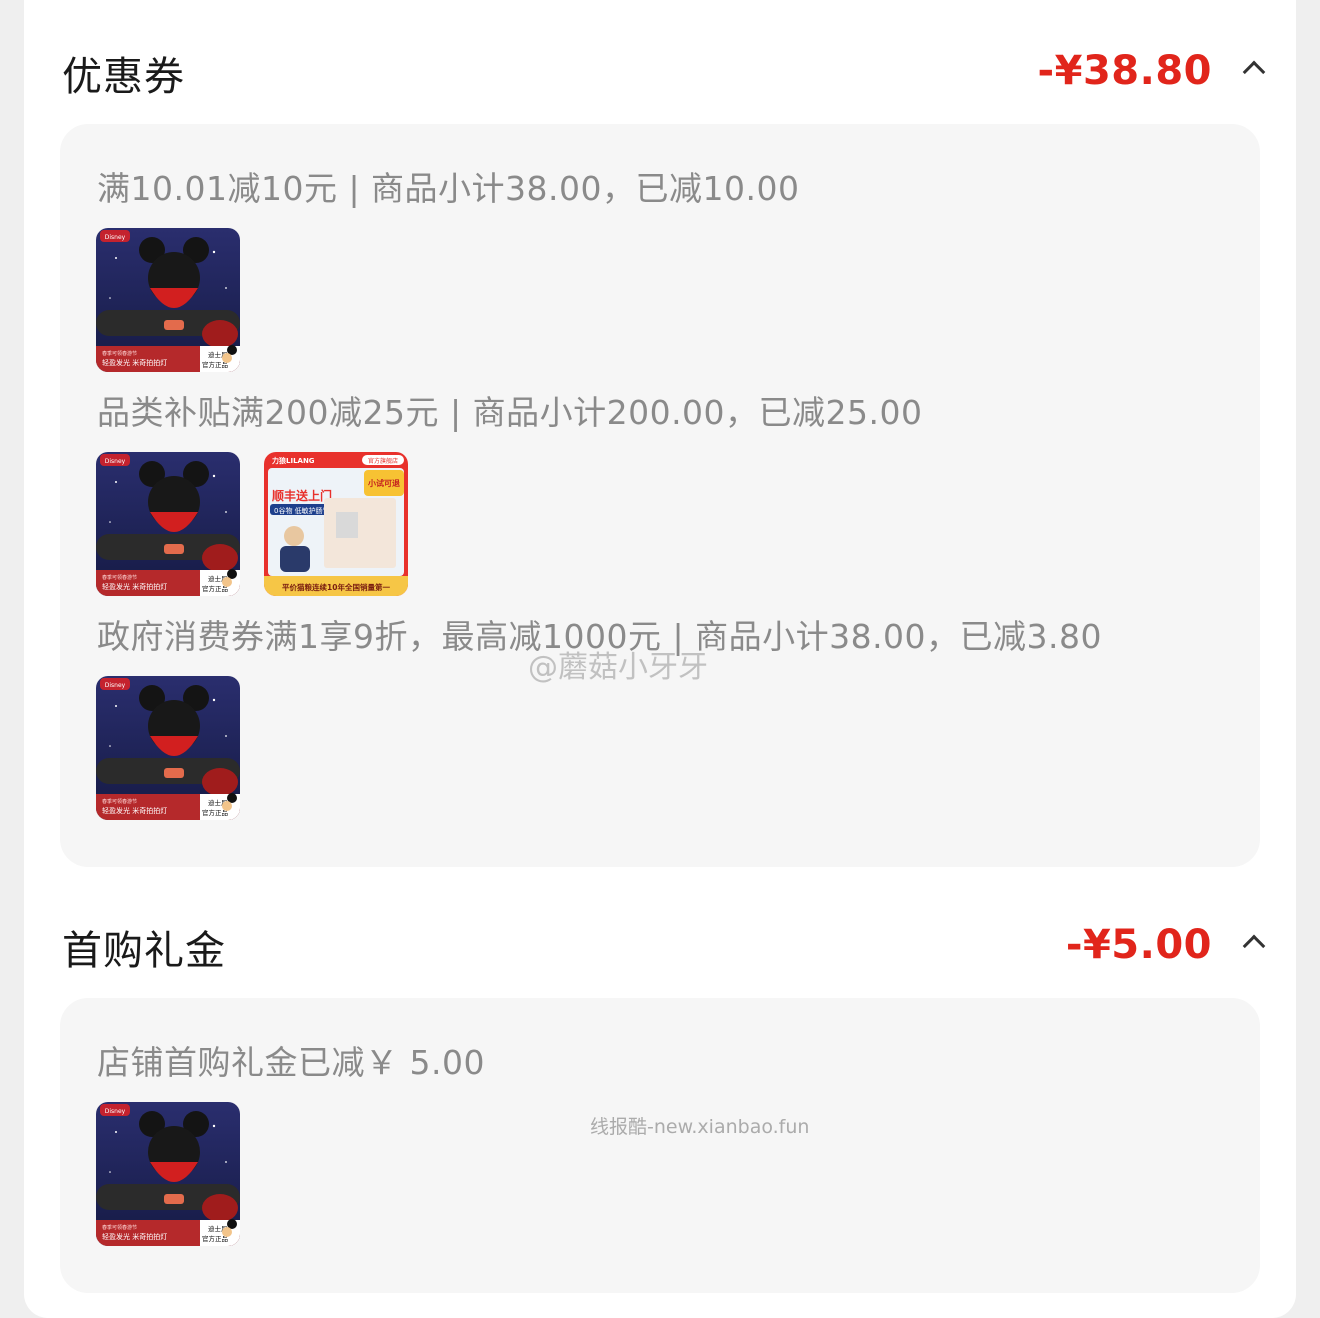 The height and width of the screenshot is (1318, 1320). What do you see at coordinates (700, 1127) in the screenshot?
I see `site-watermark: 线报酷-new.xianbao.fun` at bounding box center [700, 1127].